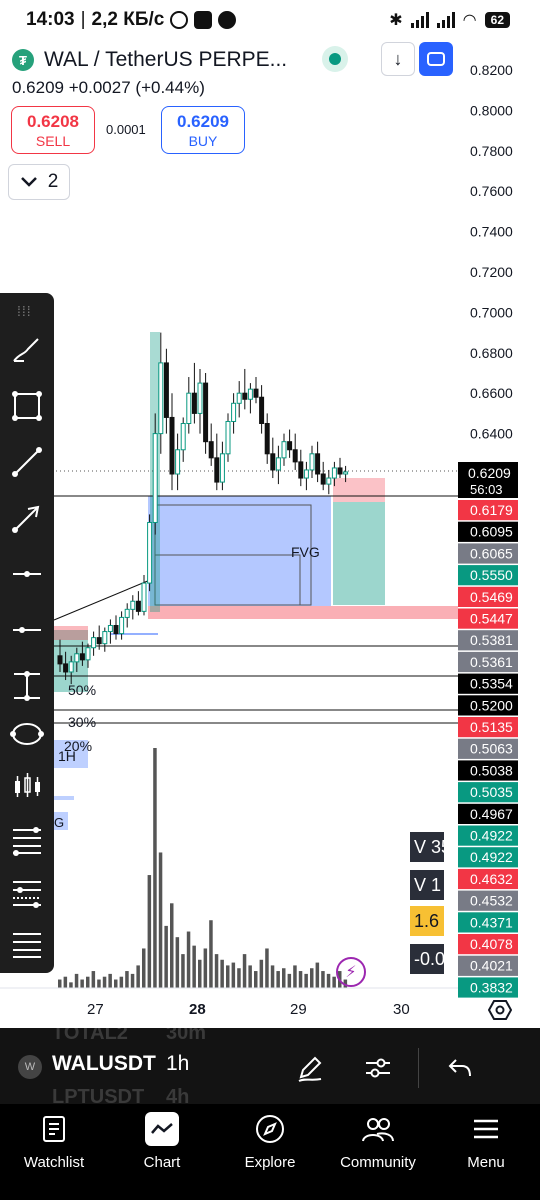 This screenshot has height=1200, width=540. I want to click on arrow-tool, so click(27, 518).